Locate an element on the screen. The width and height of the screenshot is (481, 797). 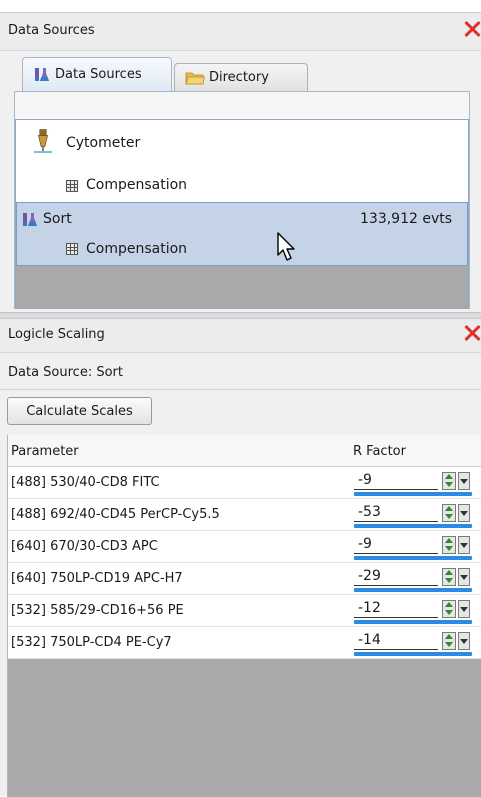
r-factor-spinner: -14 is located at coordinates (413, 642).